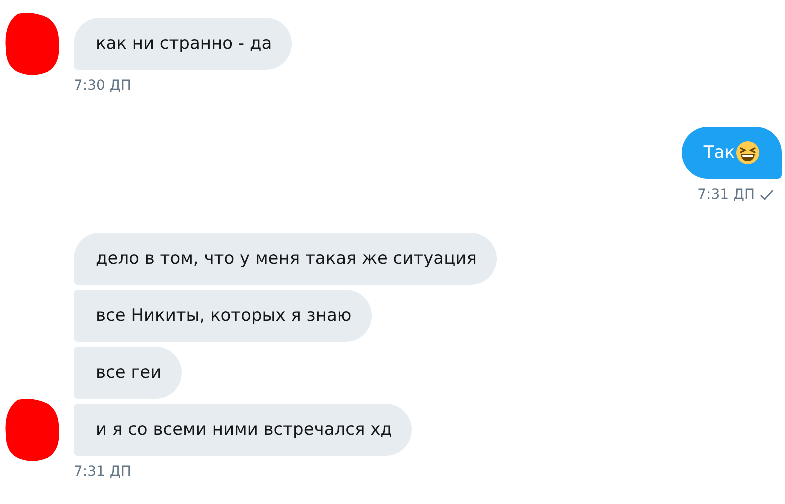 The width and height of the screenshot is (785, 504). What do you see at coordinates (128, 373) in the screenshot?
I see `message-bubble: все геи` at bounding box center [128, 373].